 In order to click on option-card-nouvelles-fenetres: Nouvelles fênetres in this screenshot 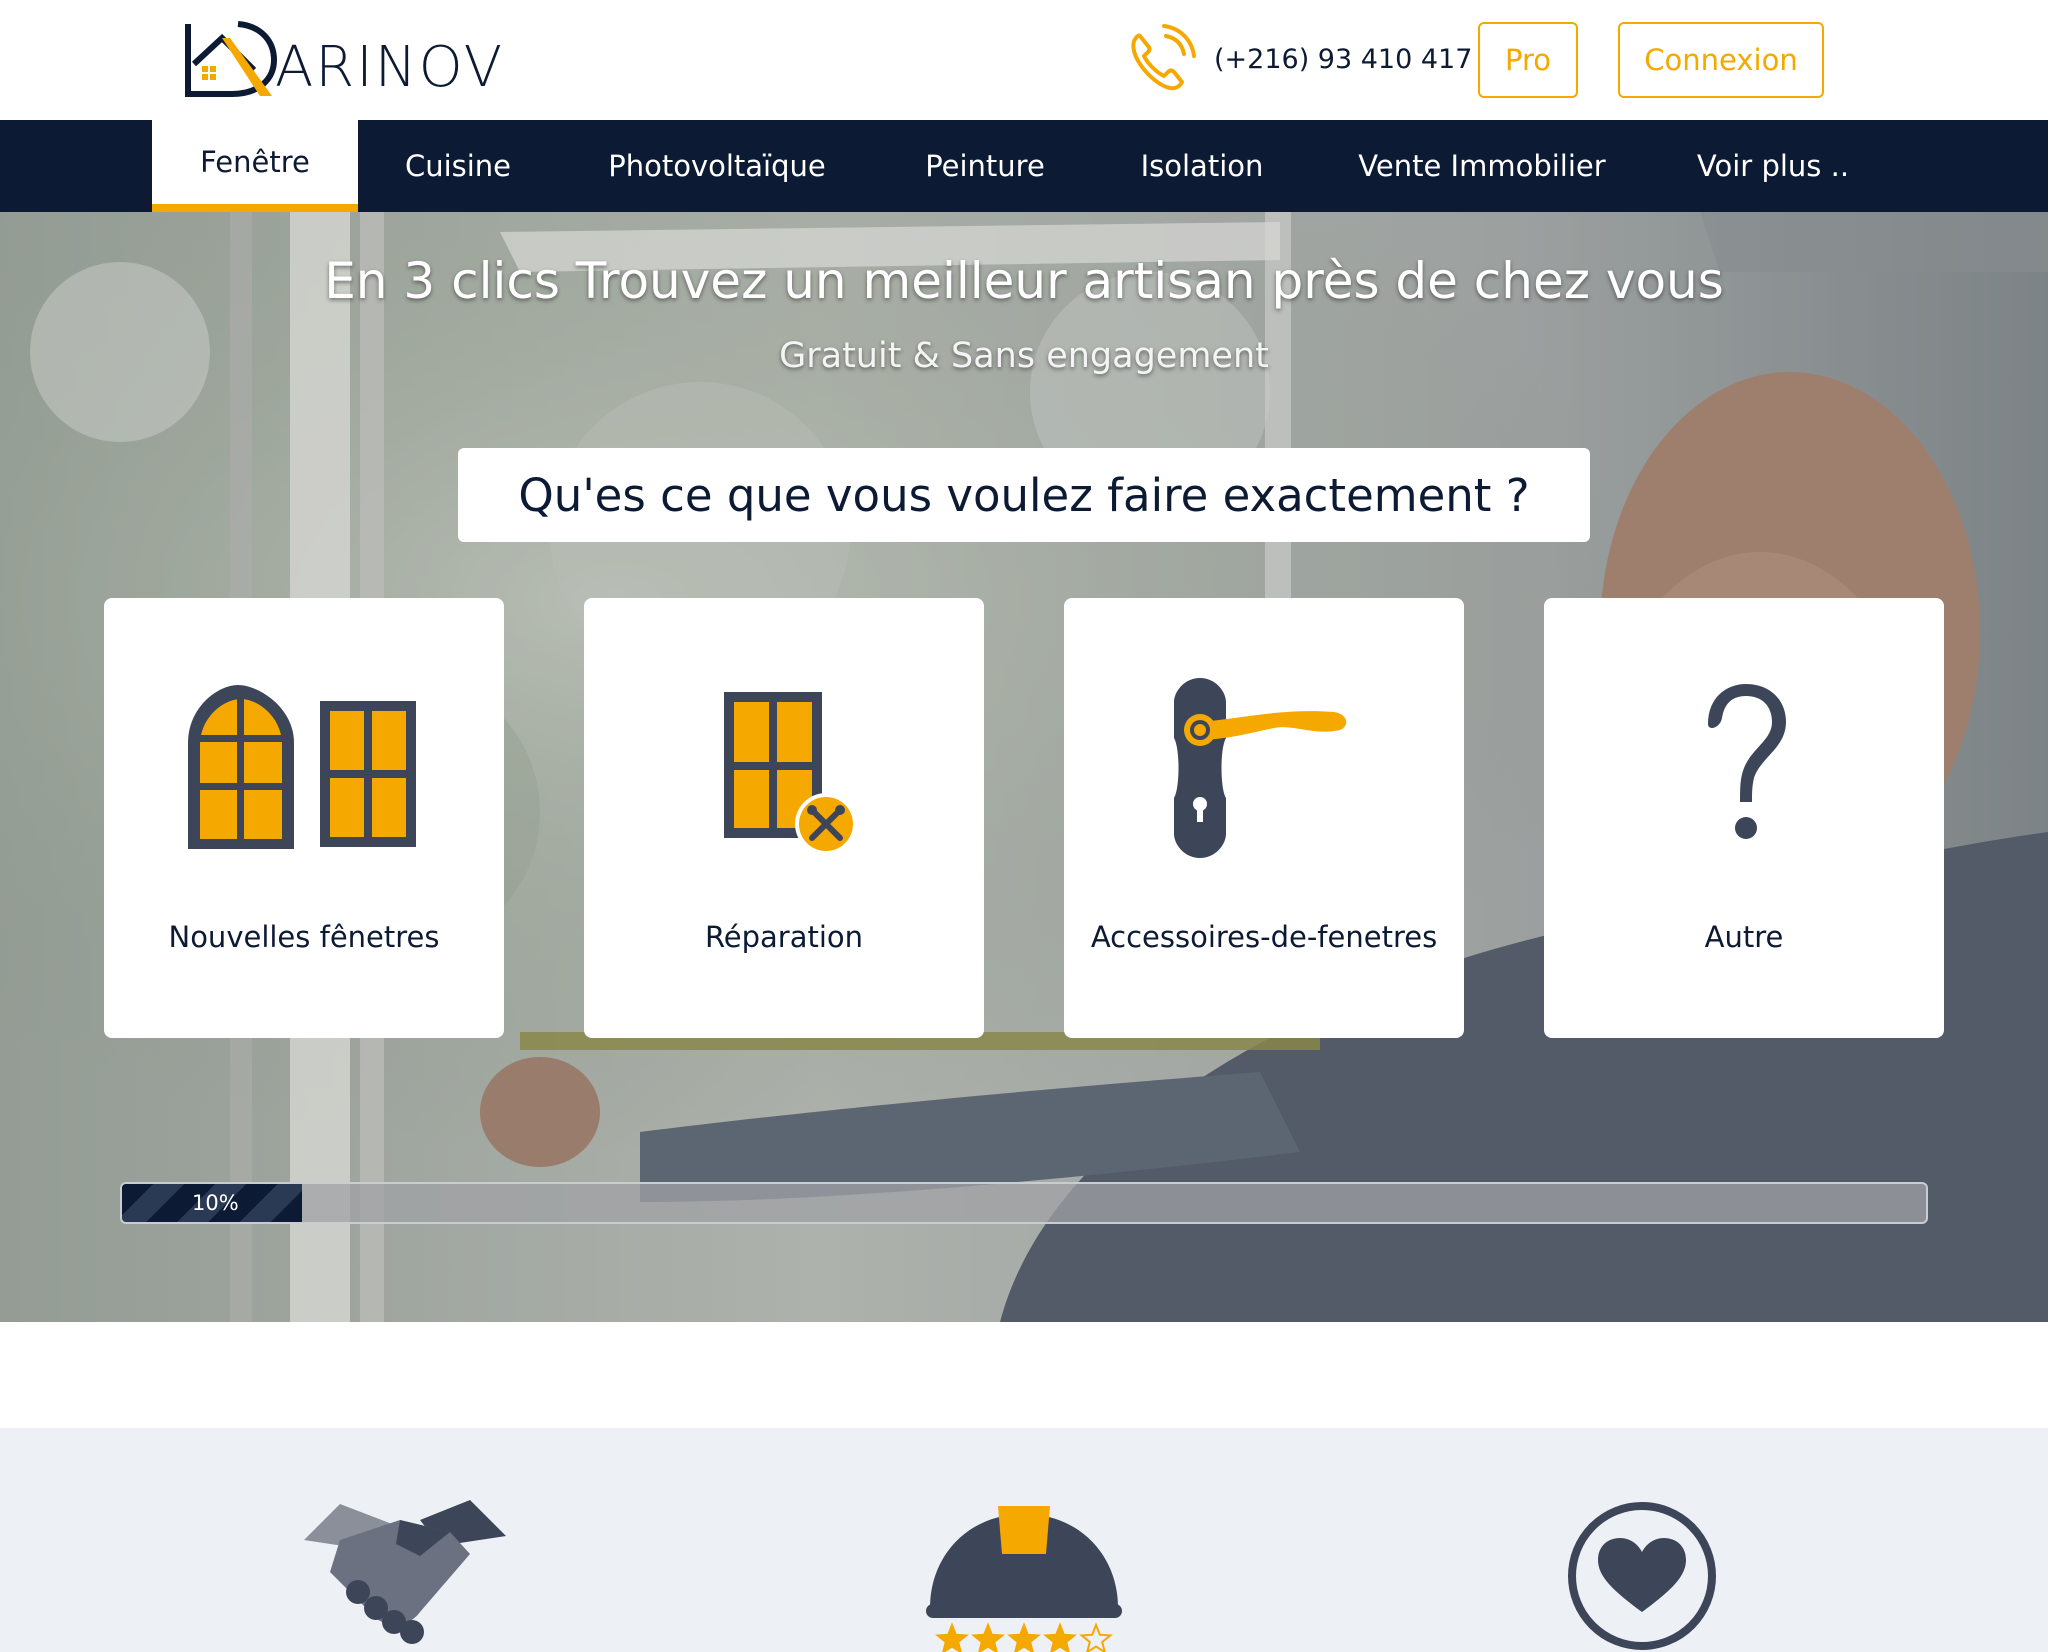, I will do `click(304, 818)`.